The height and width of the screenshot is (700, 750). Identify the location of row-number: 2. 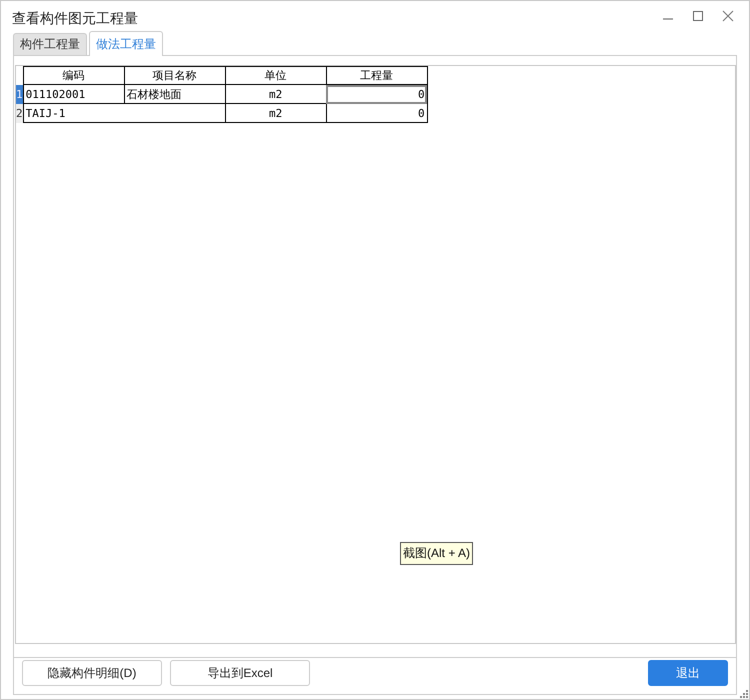
(20, 113).